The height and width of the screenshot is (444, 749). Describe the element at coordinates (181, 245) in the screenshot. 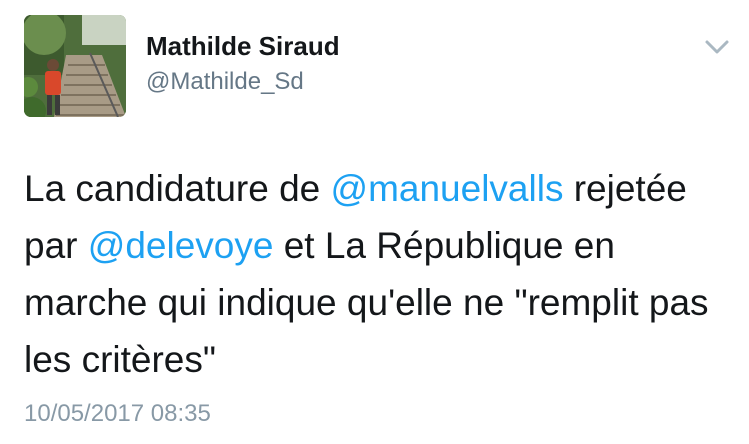

I see `mention-link: @delevoye` at that location.